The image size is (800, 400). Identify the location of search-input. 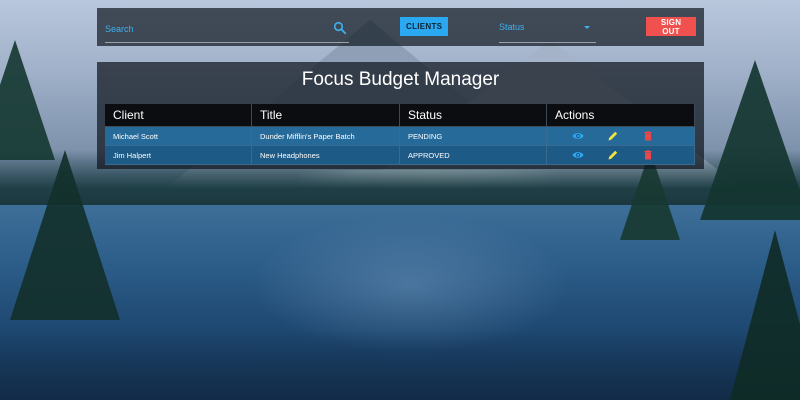
(215, 29).